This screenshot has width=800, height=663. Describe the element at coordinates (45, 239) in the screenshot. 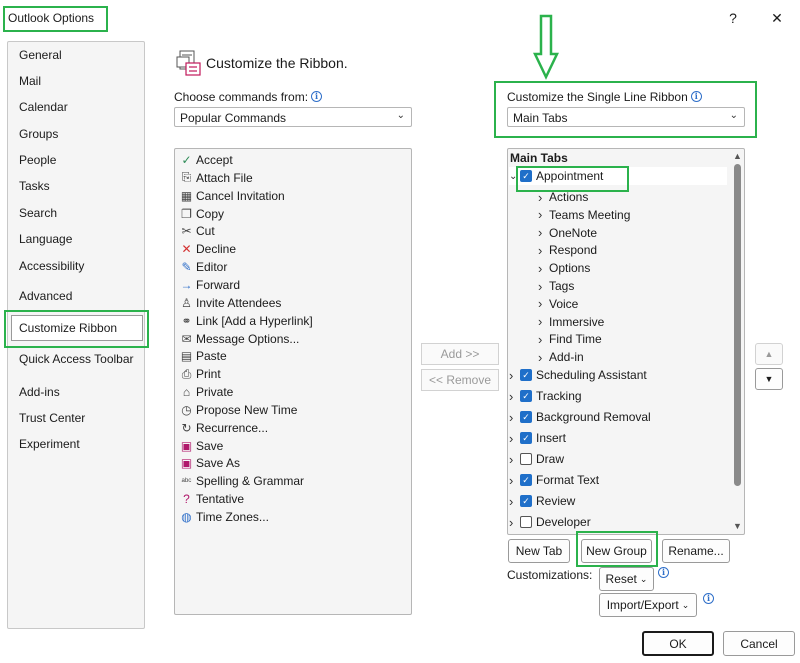

I see `nav-item-language: Language` at that location.